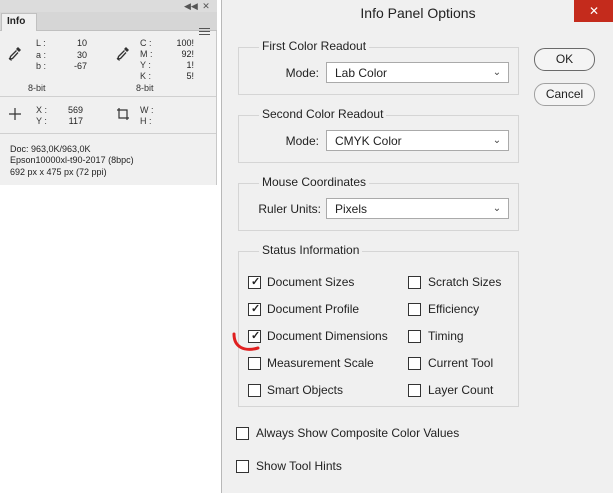 This screenshot has width=613, height=493. Describe the element at coordinates (314, 46) in the screenshot. I see `first-color-readout-title: First Color Readout` at that location.